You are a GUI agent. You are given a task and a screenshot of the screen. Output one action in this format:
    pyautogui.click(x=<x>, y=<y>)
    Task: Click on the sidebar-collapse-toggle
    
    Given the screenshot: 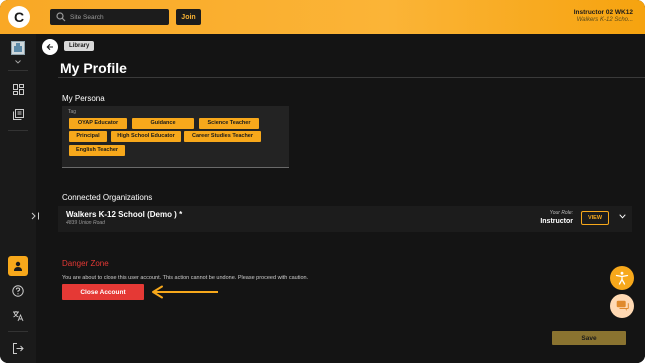 What is the action you would take?
    pyautogui.click(x=35, y=216)
    